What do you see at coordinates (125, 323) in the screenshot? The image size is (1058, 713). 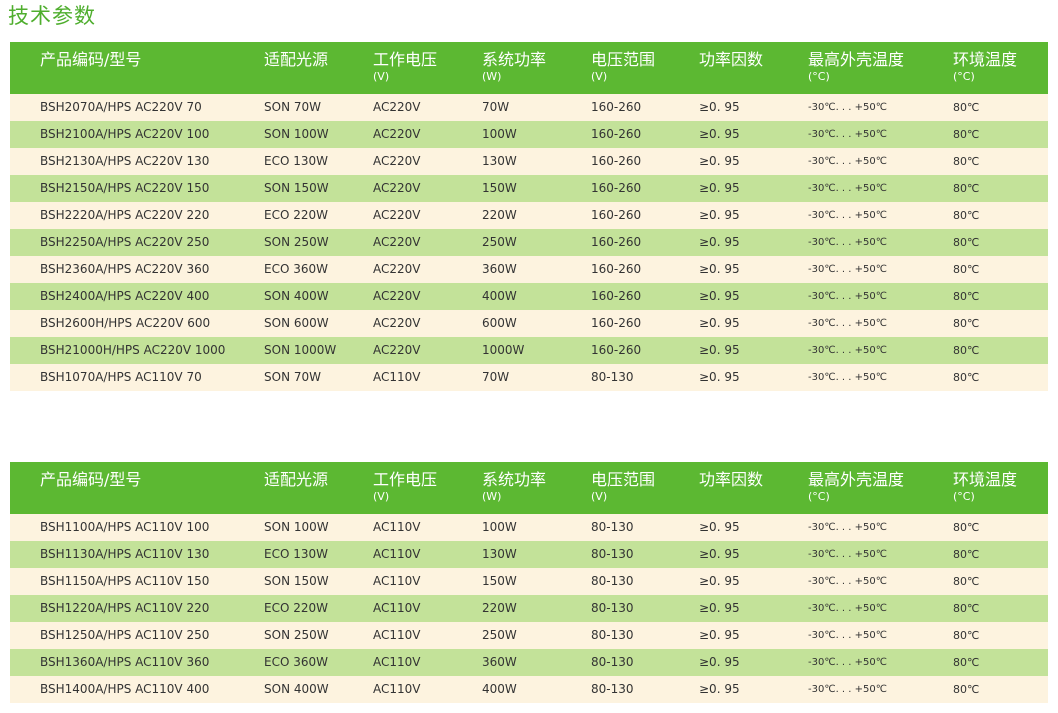 I see `model-cell: BSH2600H/HPS AC220V 600` at bounding box center [125, 323].